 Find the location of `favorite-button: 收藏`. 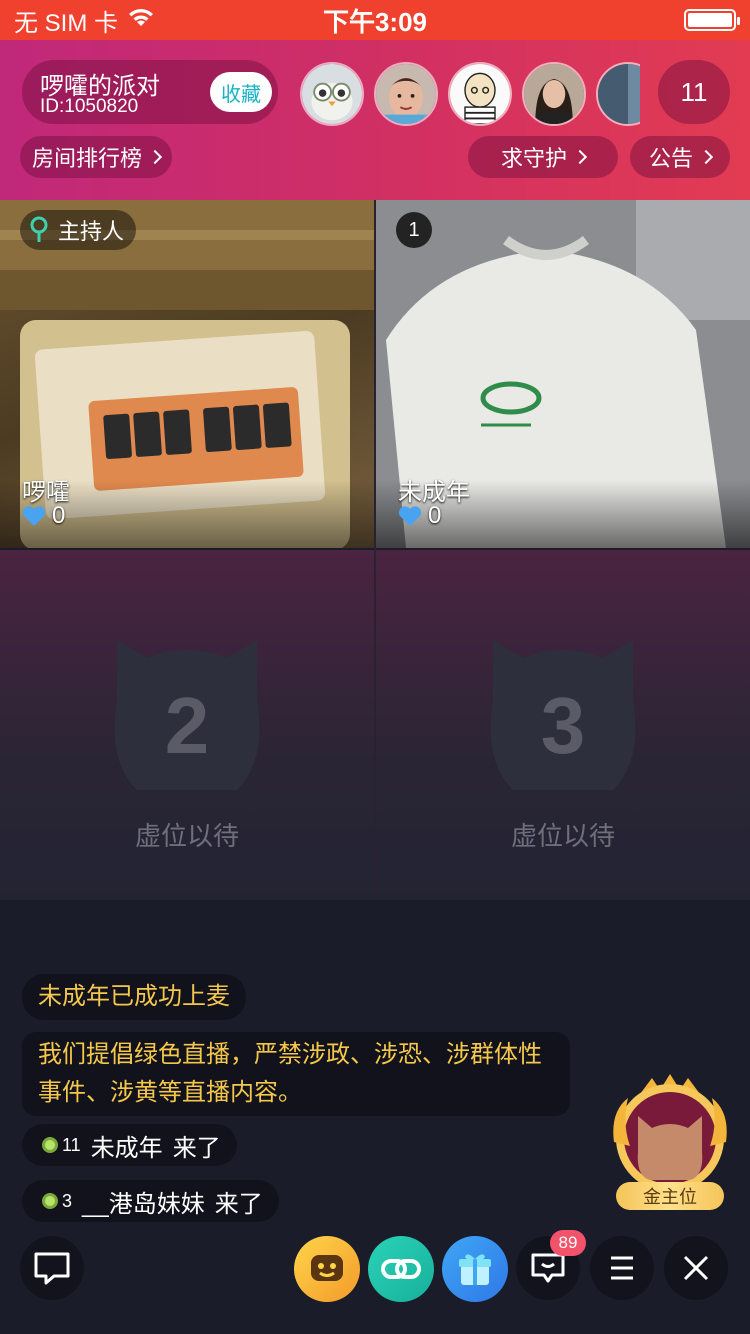

favorite-button: 收藏 is located at coordinates (241, 92).